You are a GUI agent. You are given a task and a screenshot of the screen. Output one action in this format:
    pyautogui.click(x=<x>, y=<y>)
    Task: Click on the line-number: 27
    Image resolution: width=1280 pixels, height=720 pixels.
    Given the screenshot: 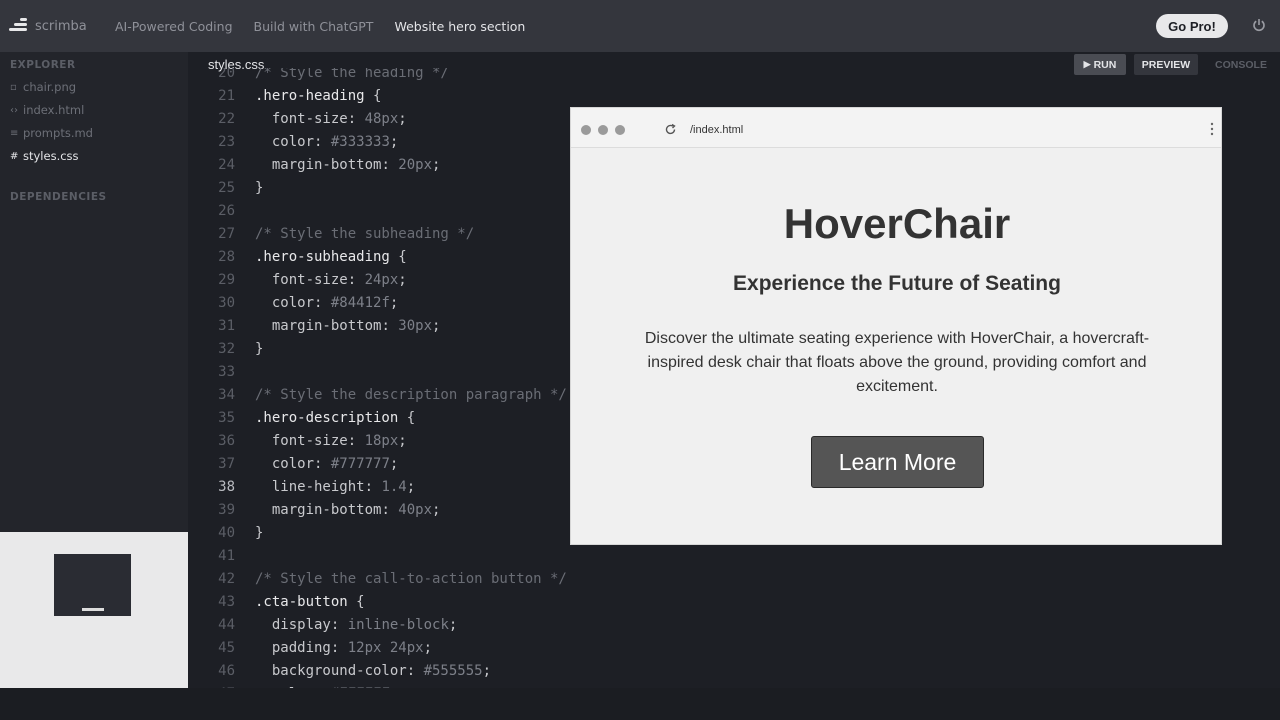 What is the action you would take?
    pyautogui.click(x=226, y=234)
    